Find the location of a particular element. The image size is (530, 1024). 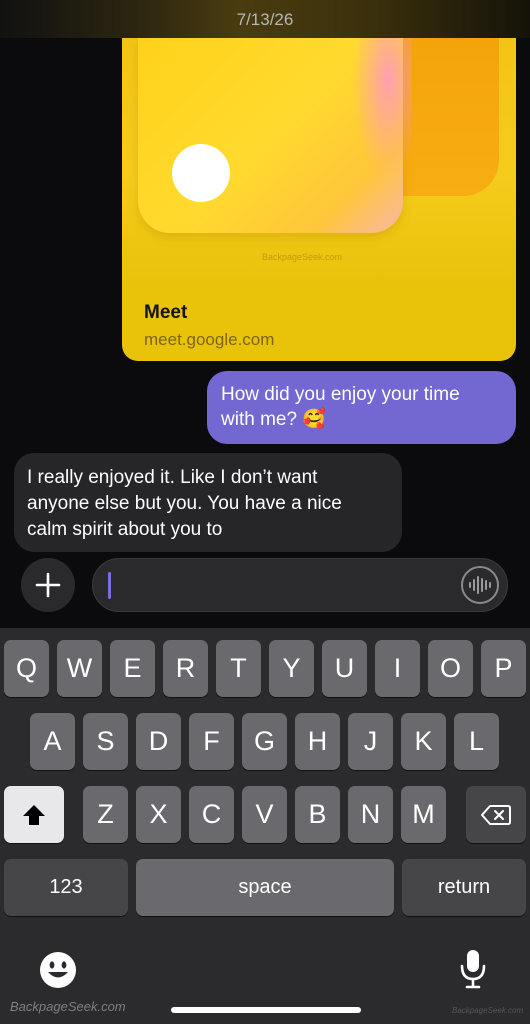

key-i: I is located at coordinates (397, 668).